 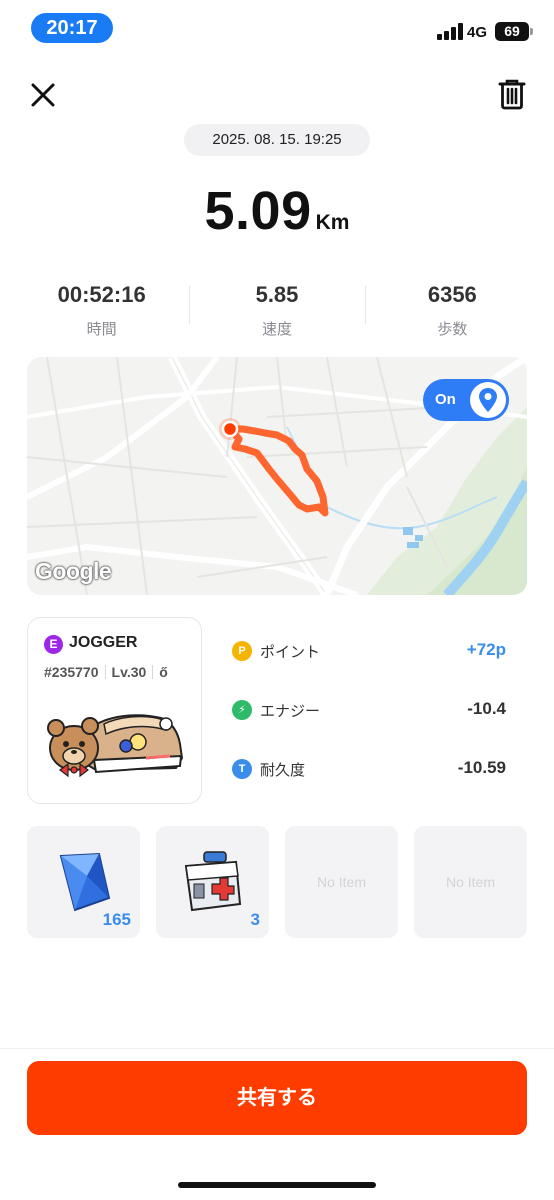 What do you see at coordinates (163, 672) in the screenshot?
I see `sneaker-glyph: ő` at bounding box center [163, 672].